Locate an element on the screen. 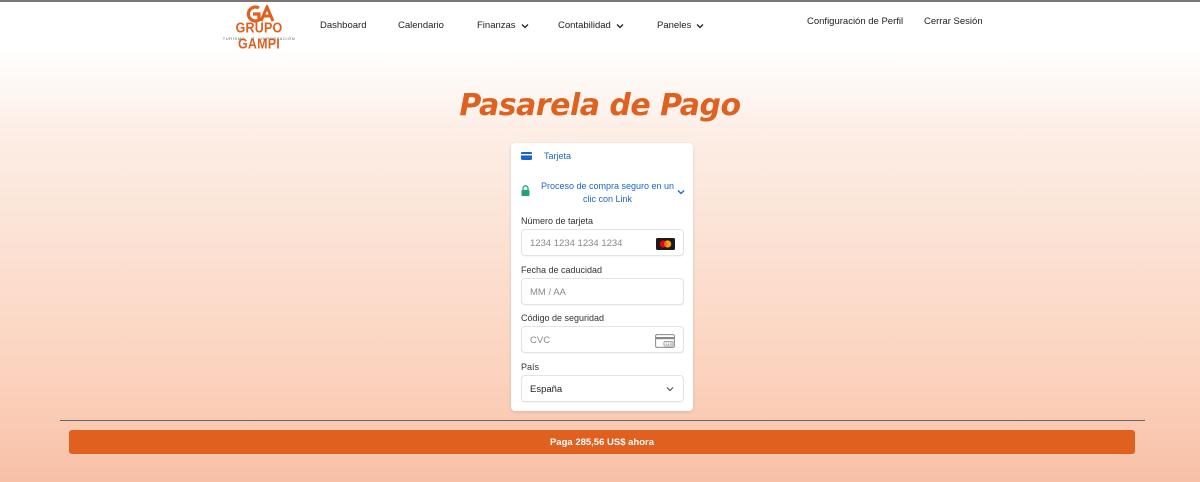 Image resolution: width=1200 pixels, height=482 pixels. cvc-label: Código de seguridad is located at coordinates (563, 318).